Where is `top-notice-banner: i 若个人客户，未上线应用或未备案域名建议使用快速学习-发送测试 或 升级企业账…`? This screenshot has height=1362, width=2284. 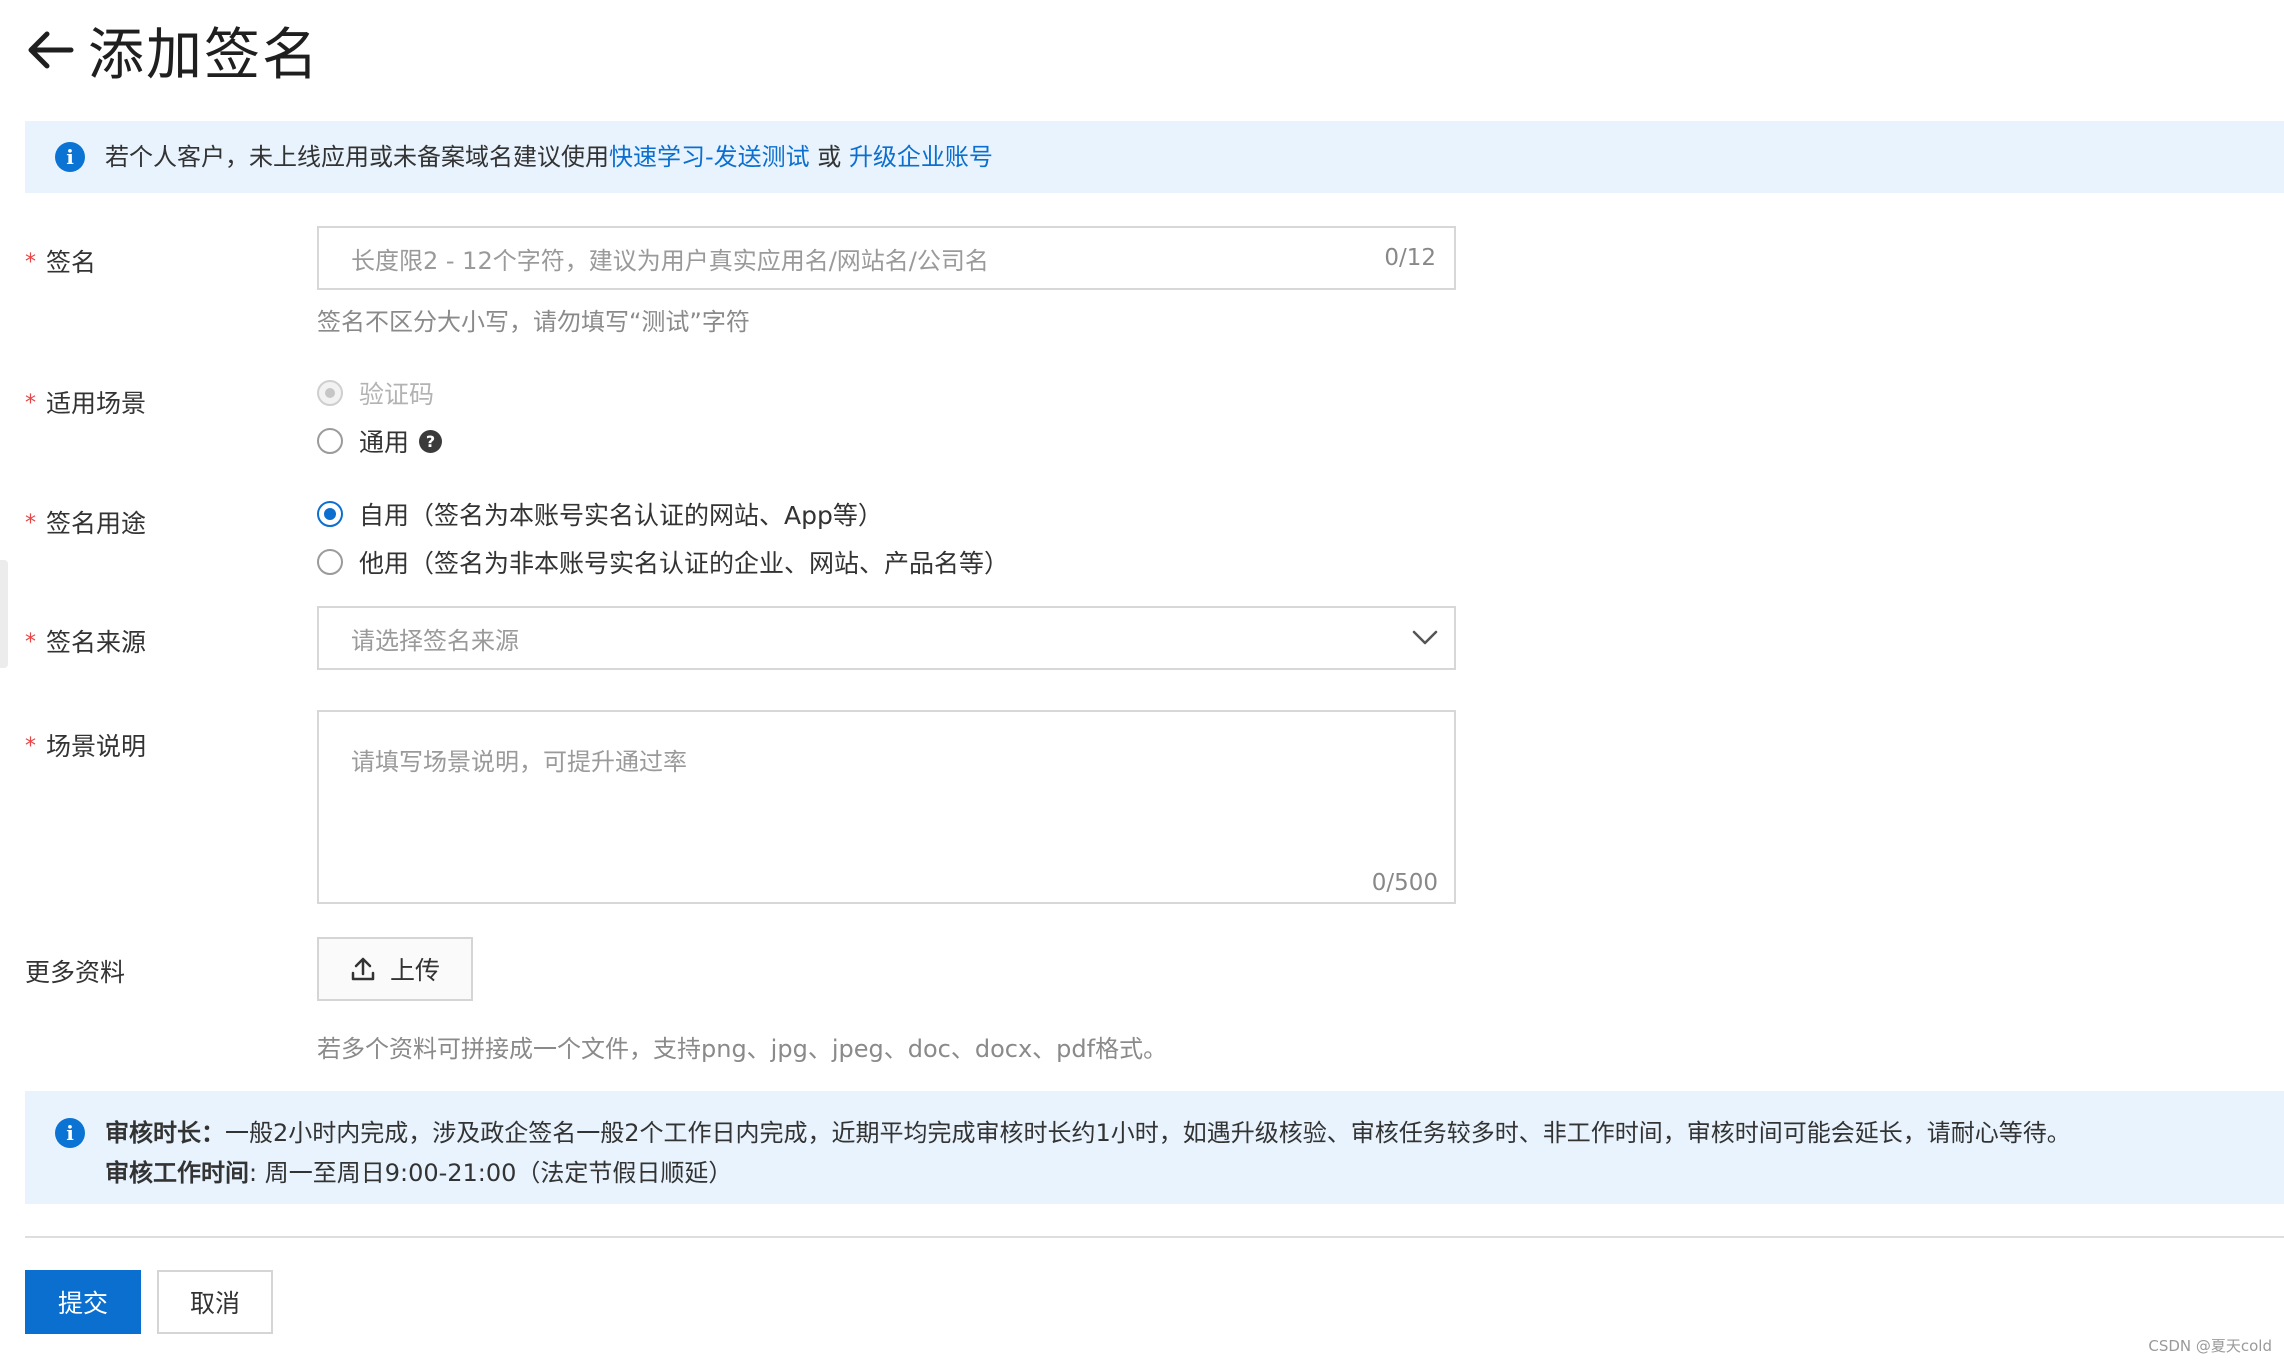
top-notice-banner: i 若个人客户，未上线应用或未备案域名建议使用快速学习-发送测试 或 升级企业账… is located at coordinates (1154, 157).